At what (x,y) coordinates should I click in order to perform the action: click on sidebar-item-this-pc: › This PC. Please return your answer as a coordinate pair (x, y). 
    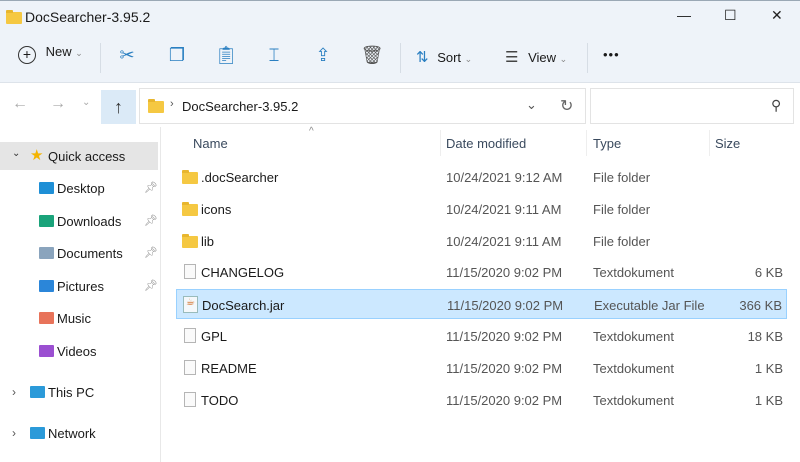
    Looking at the image, I should click on (79, 393).